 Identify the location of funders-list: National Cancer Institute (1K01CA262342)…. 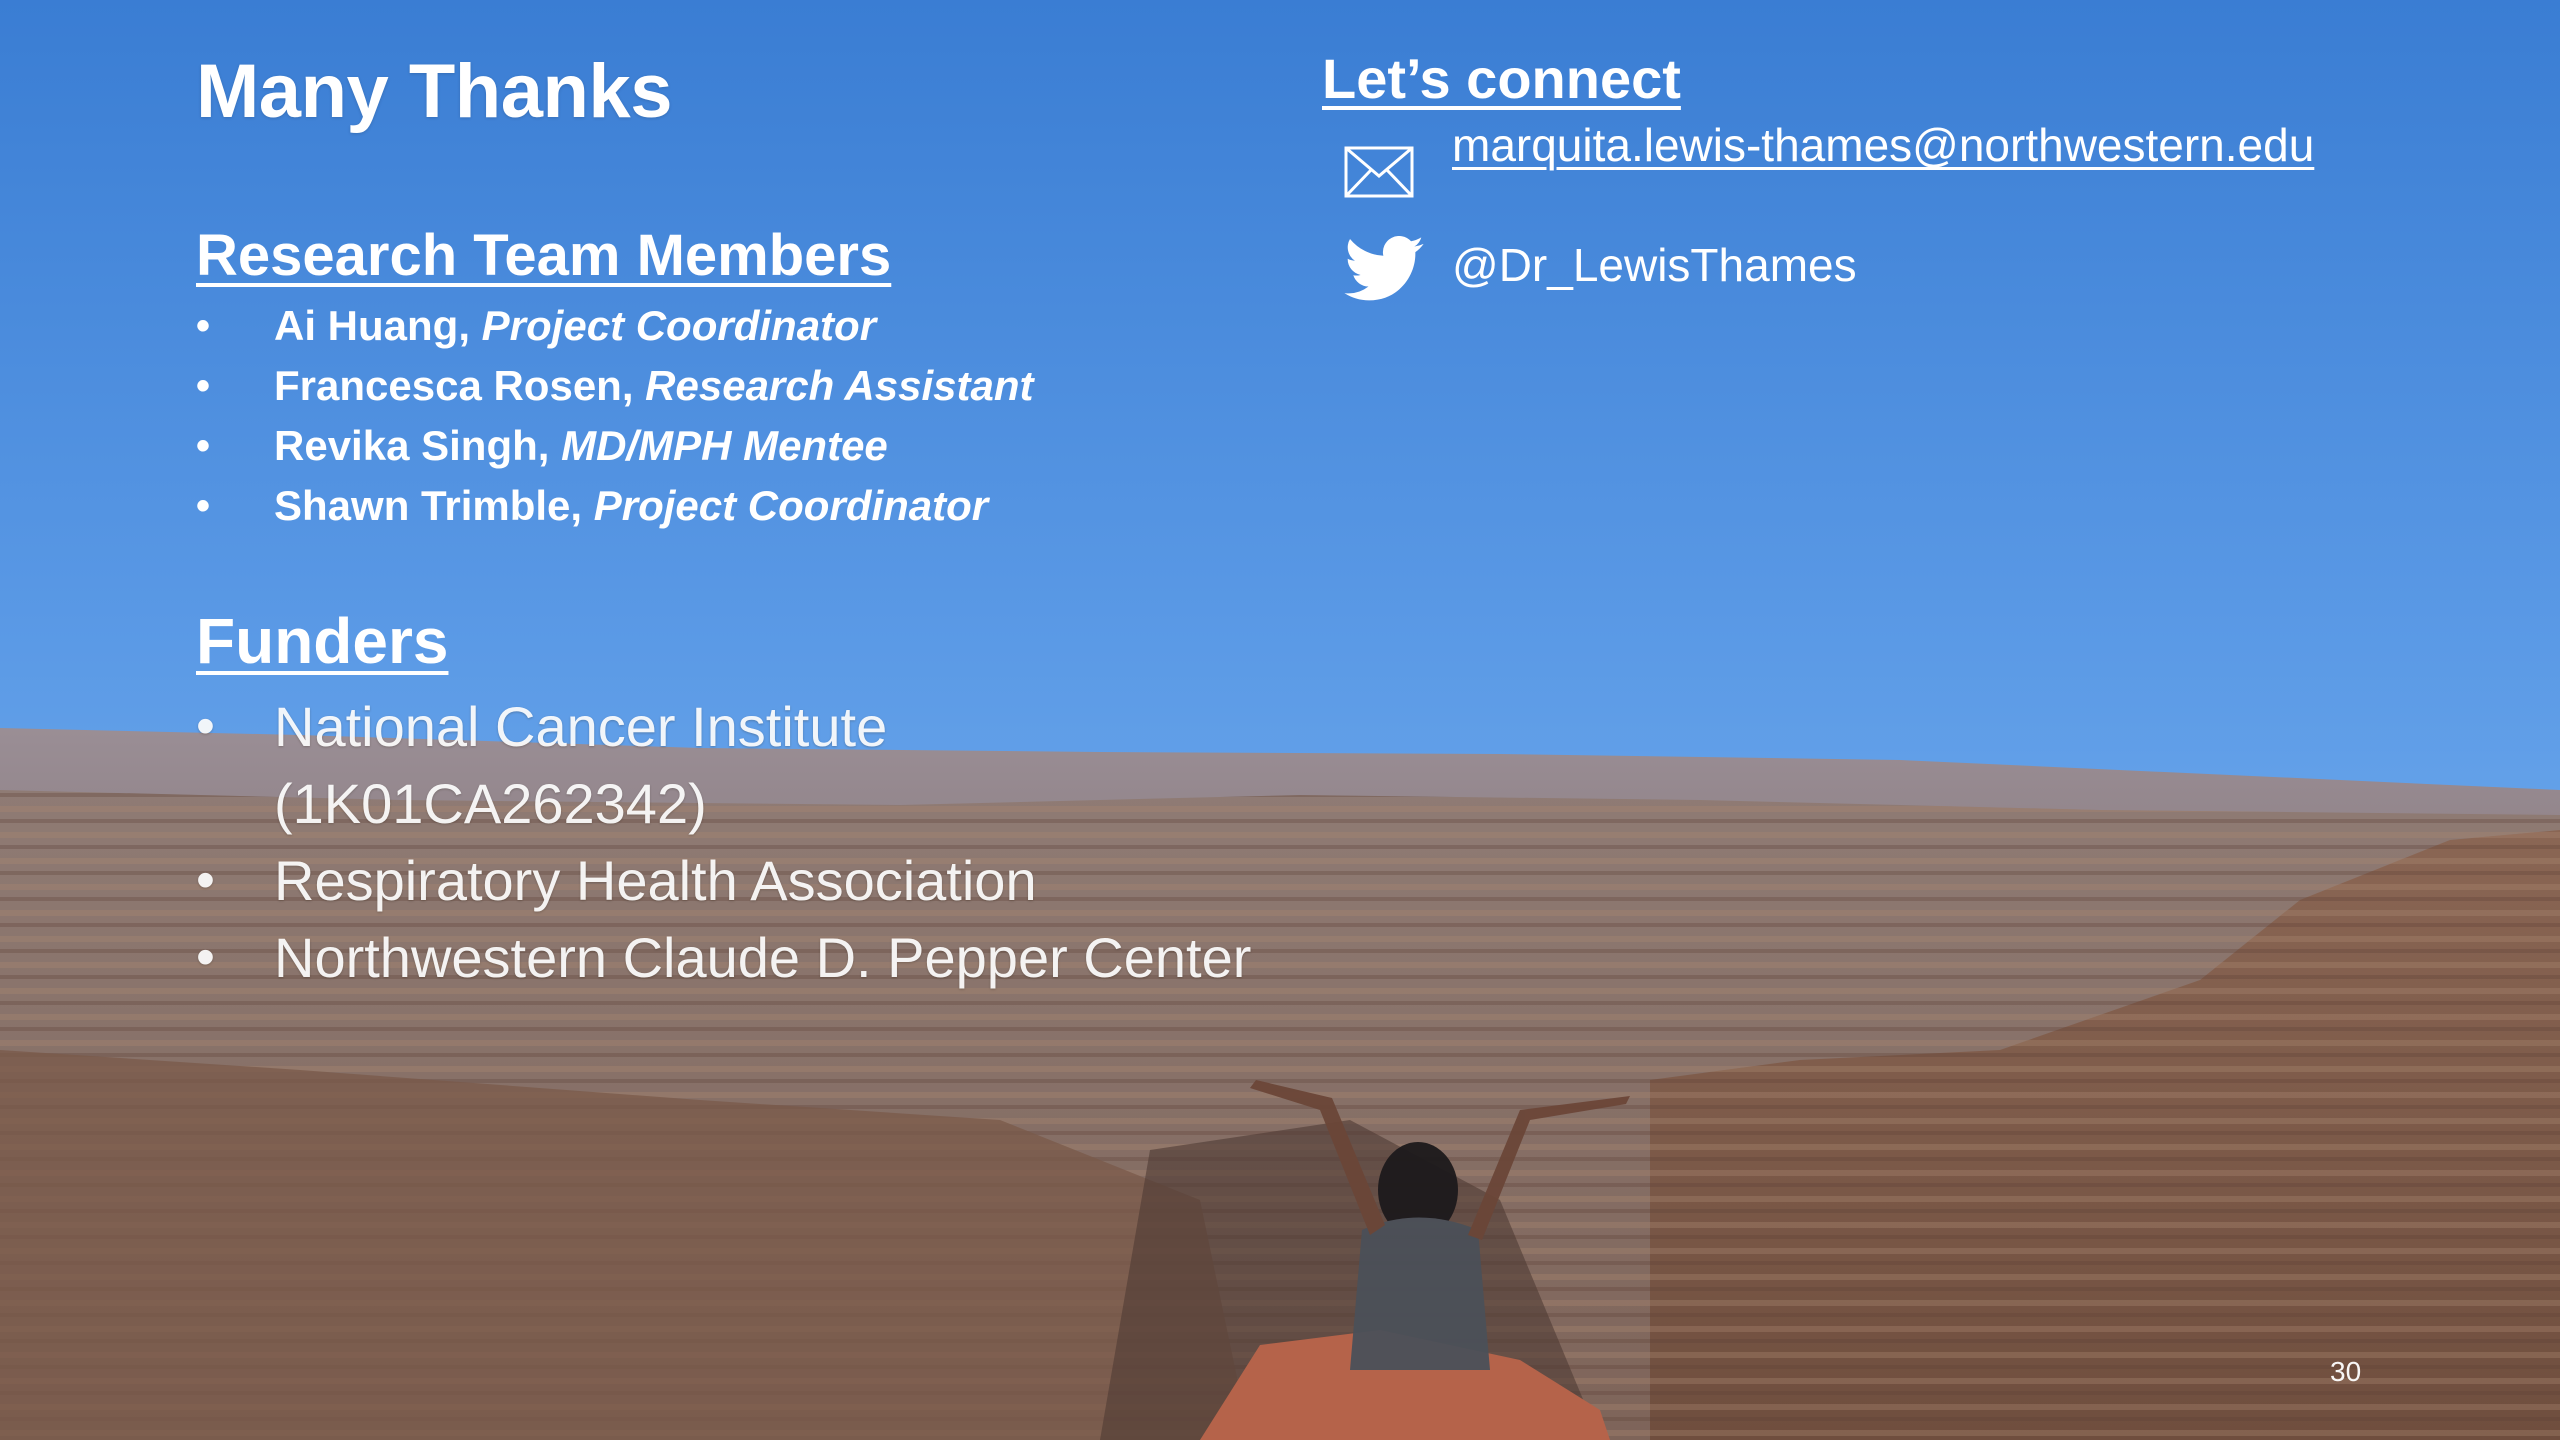
(796, 842).